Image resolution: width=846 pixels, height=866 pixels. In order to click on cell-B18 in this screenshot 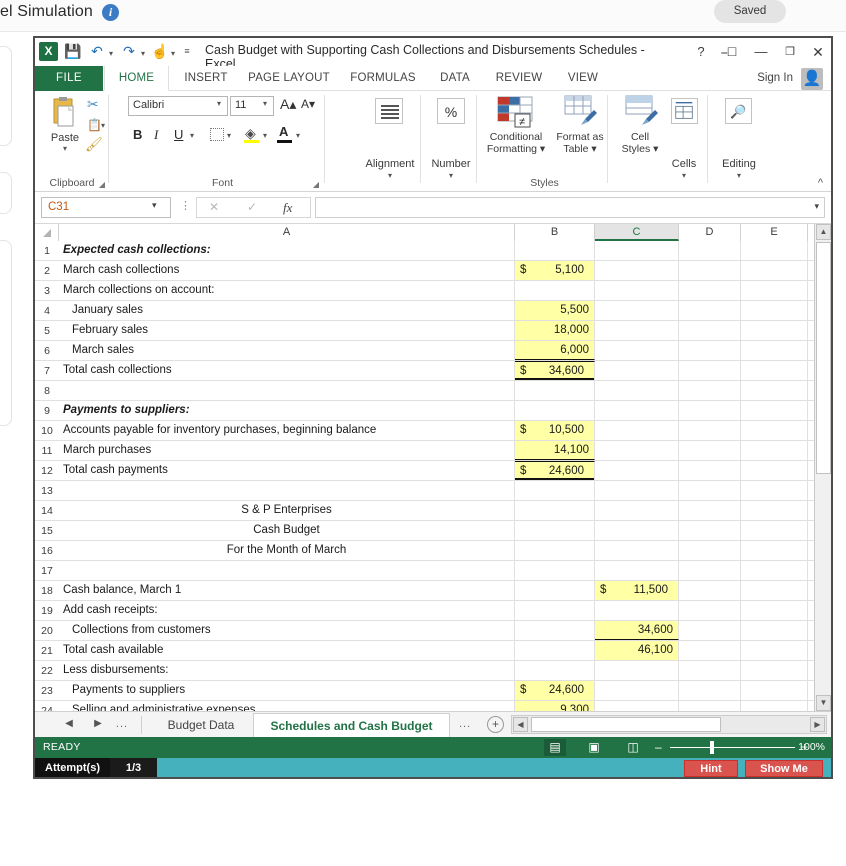, I will do `click(555, 590)`.